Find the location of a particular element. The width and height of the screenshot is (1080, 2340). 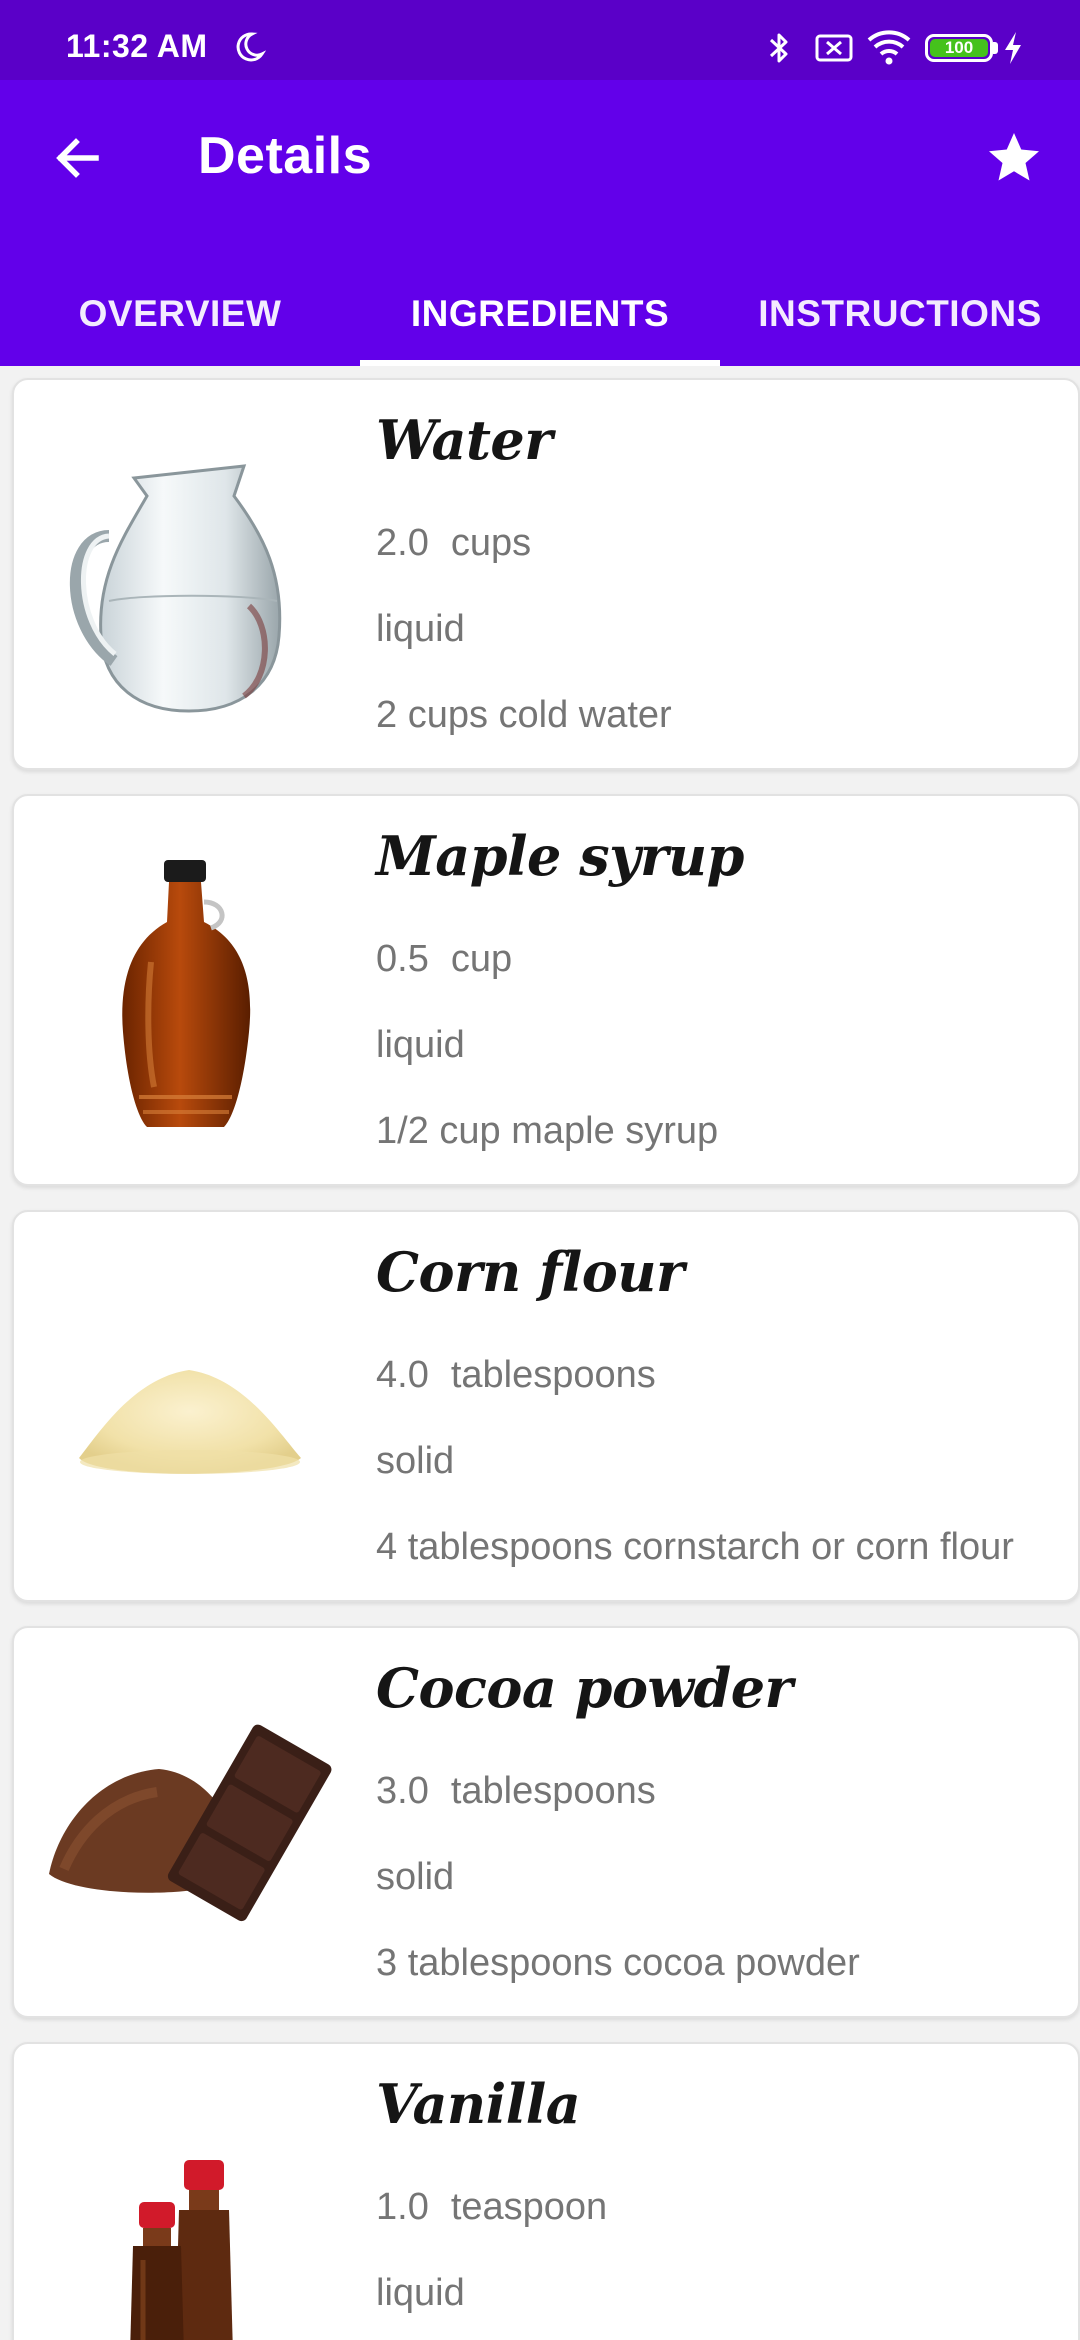

amount-value: 4.0 is located at coordinates (402, 1375).